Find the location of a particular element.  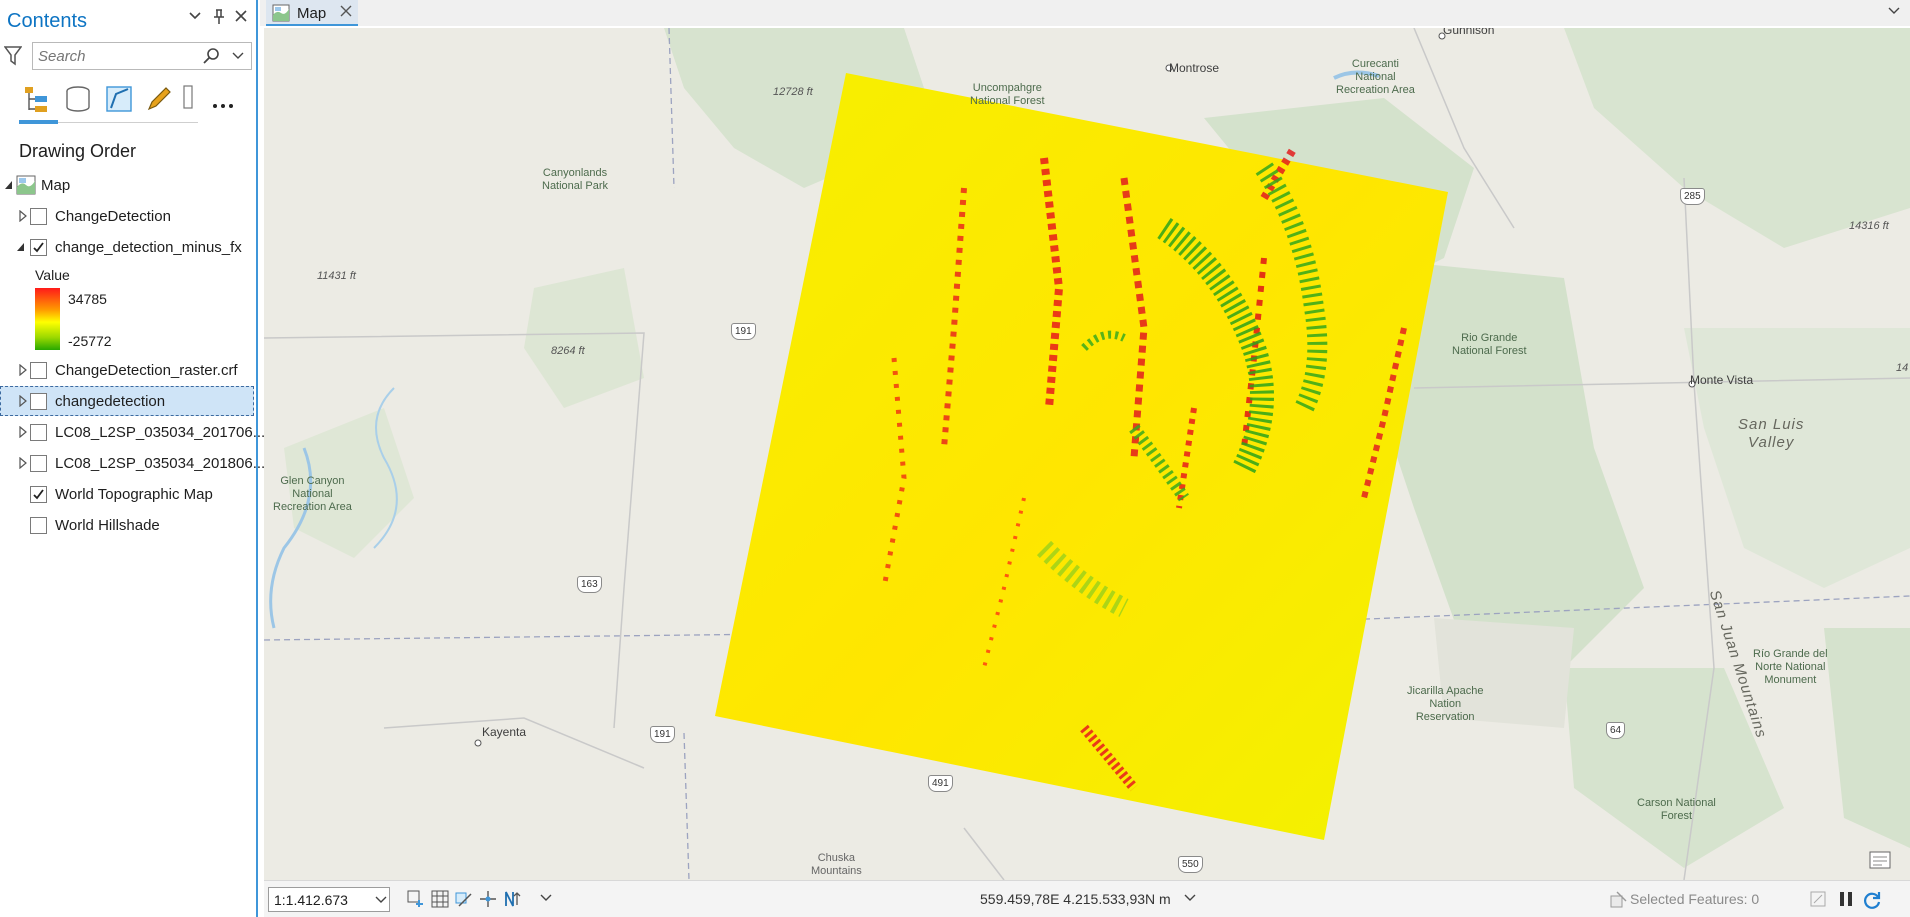

scale-chevron-icon is located at coordinates (381, 900).